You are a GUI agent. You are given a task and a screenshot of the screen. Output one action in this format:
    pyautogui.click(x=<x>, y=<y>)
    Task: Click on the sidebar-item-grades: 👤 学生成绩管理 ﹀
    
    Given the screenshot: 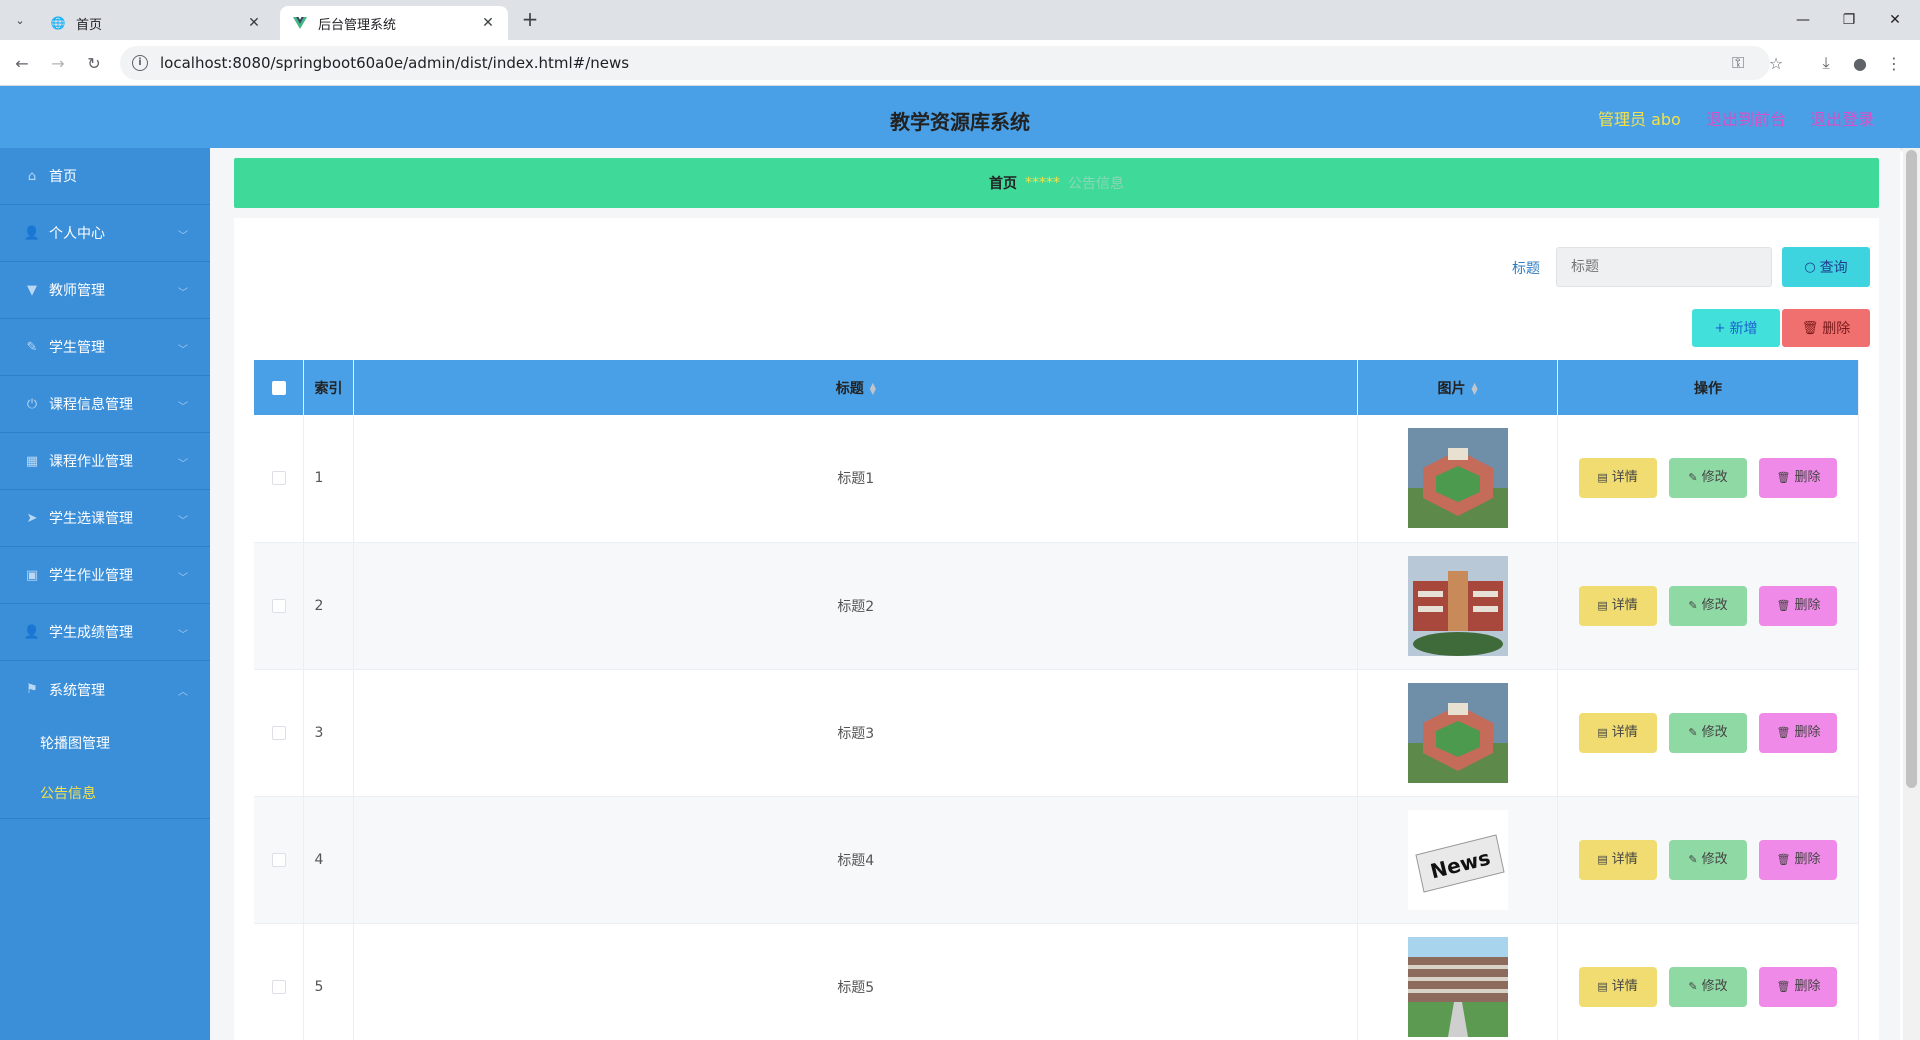 What is the action you would take?
    pyautogui.click(x=105, y=632)
    